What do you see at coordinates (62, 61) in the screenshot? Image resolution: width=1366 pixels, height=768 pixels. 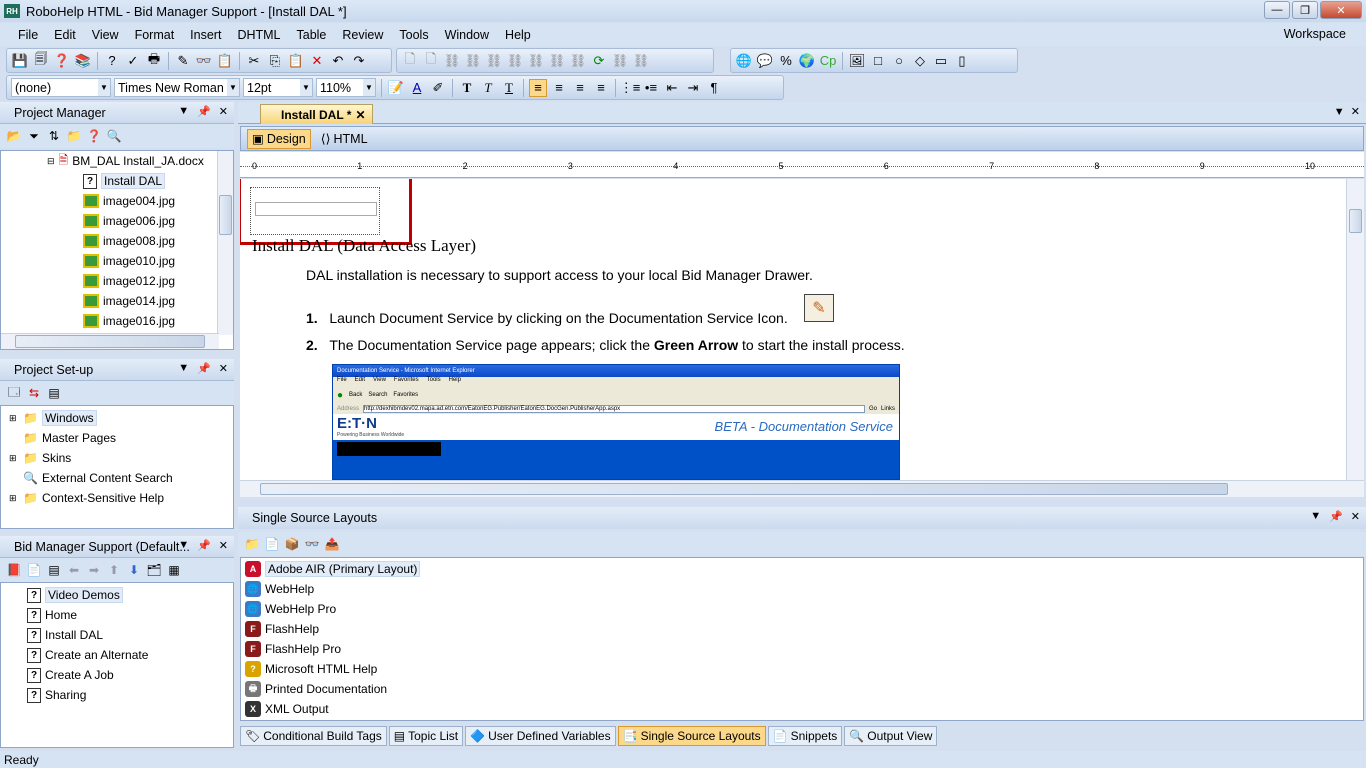 I see `help-topic-icon: ❓` at bounding box center [62, 61].